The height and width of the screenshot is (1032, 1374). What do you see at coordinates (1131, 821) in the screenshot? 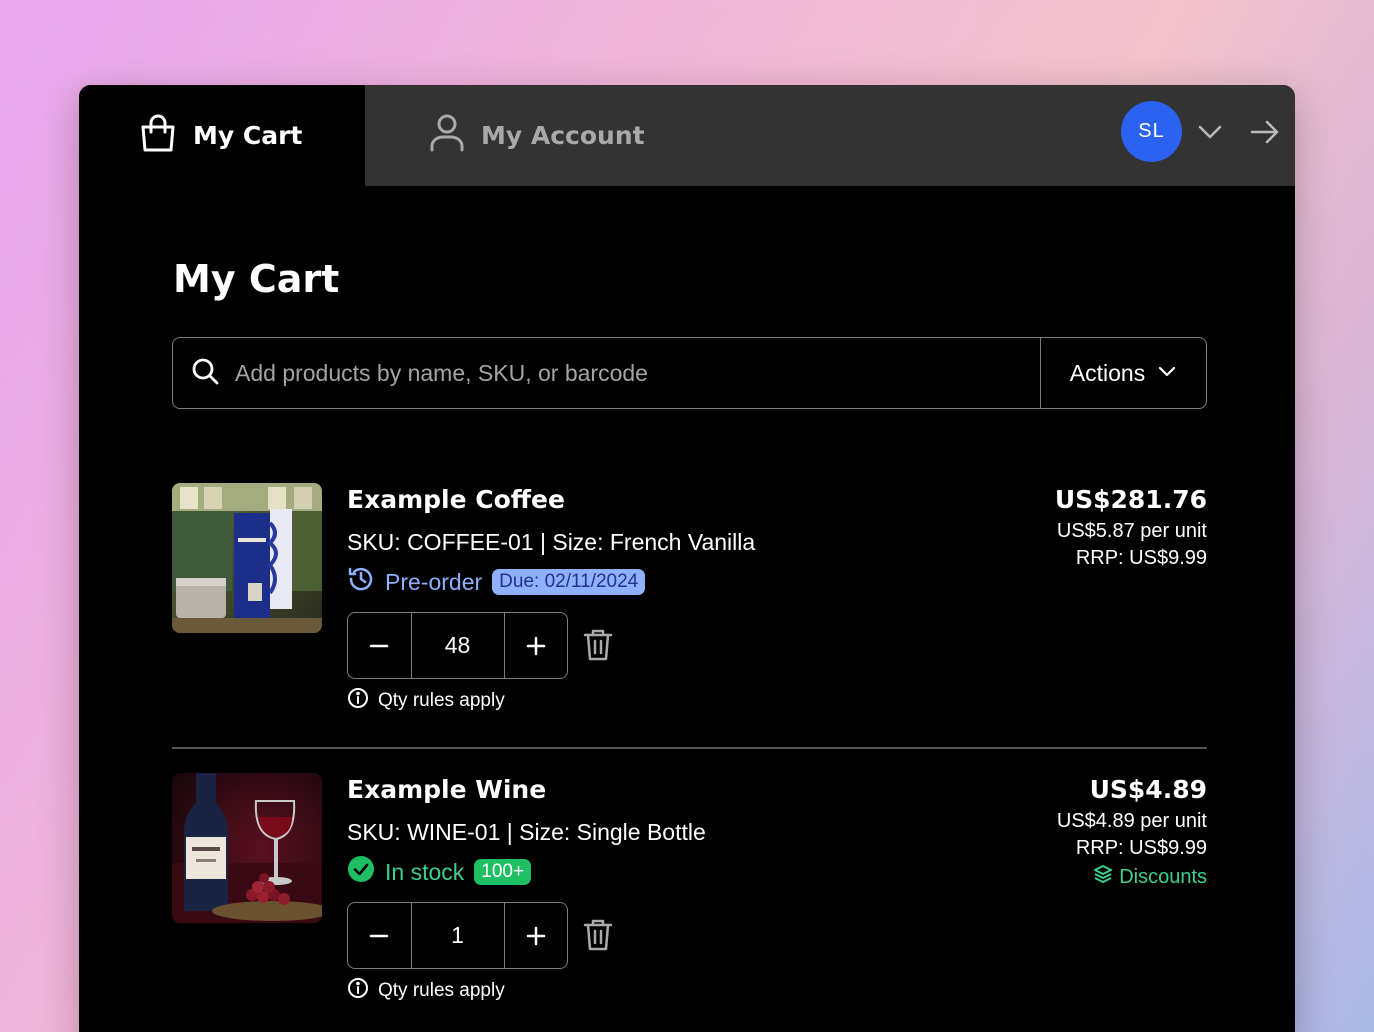
I see `unit-price: US$4.89 per unit` at bounding box center [1131, 821].